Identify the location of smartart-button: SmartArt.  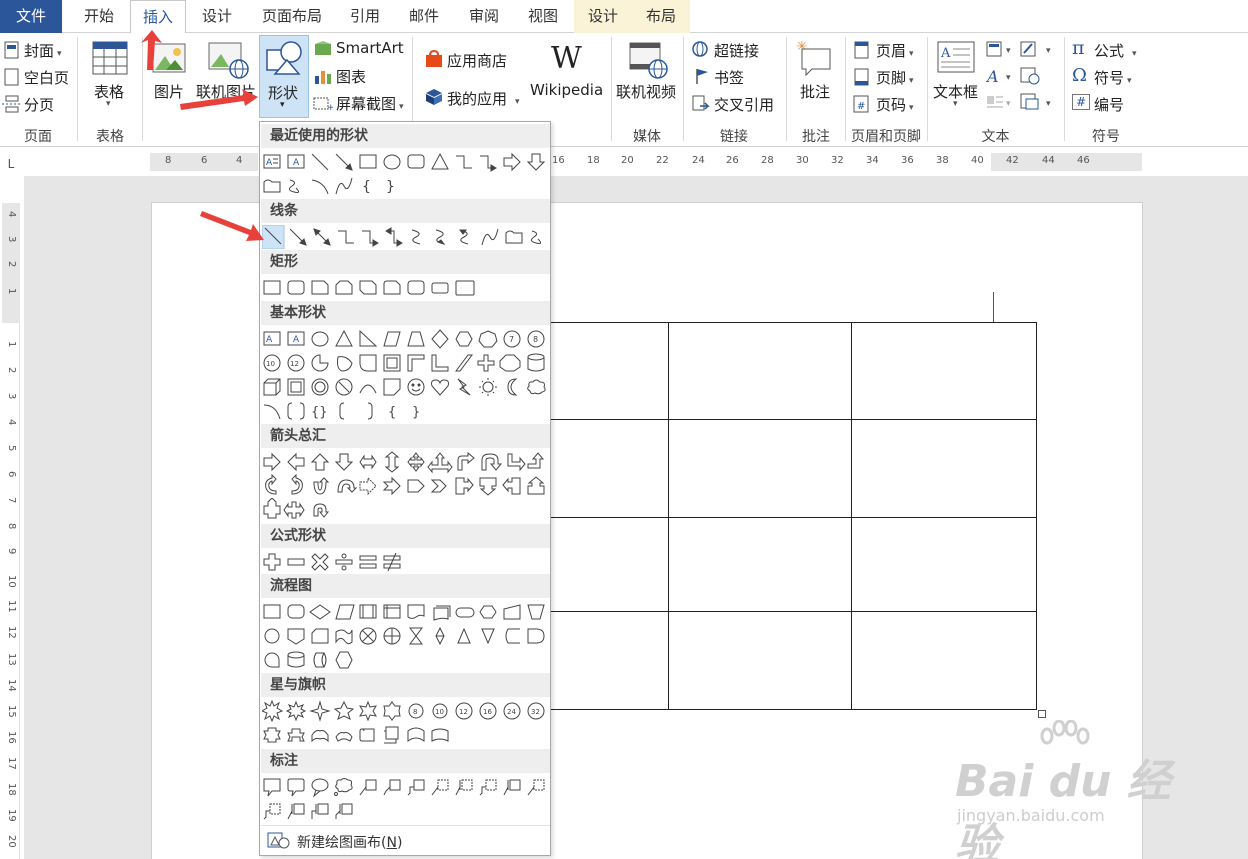
(370, 48).